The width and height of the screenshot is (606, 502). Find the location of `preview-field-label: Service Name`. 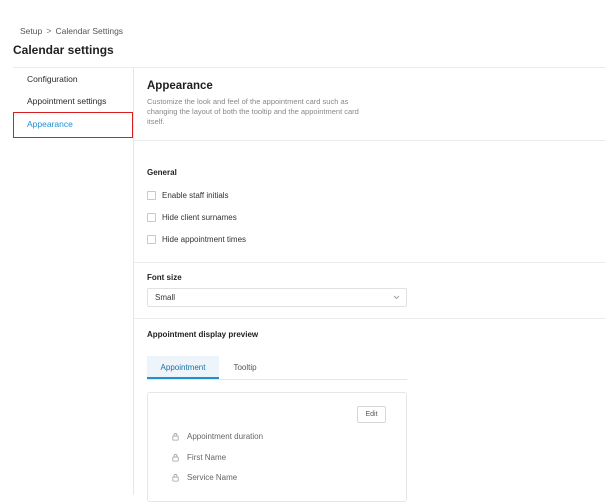

preview-field-label: Service Name is located at coordinates (212, 477).